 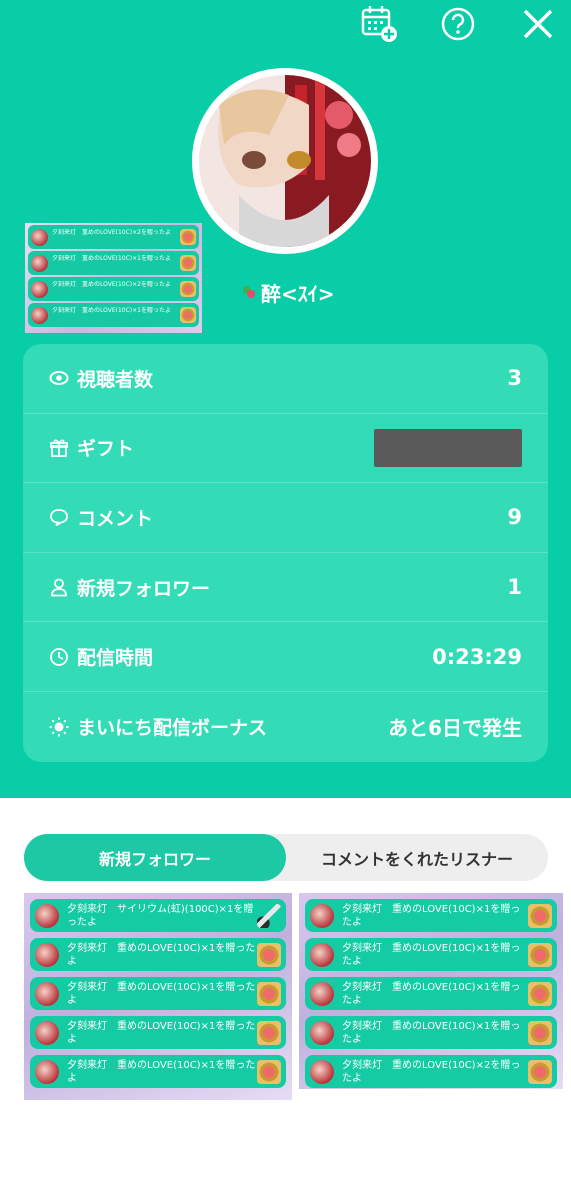 What do you see at coordinates (477, 656) in the screenshot?
I see `stat-value: 0:23:29` at bounding box center [477, 656].